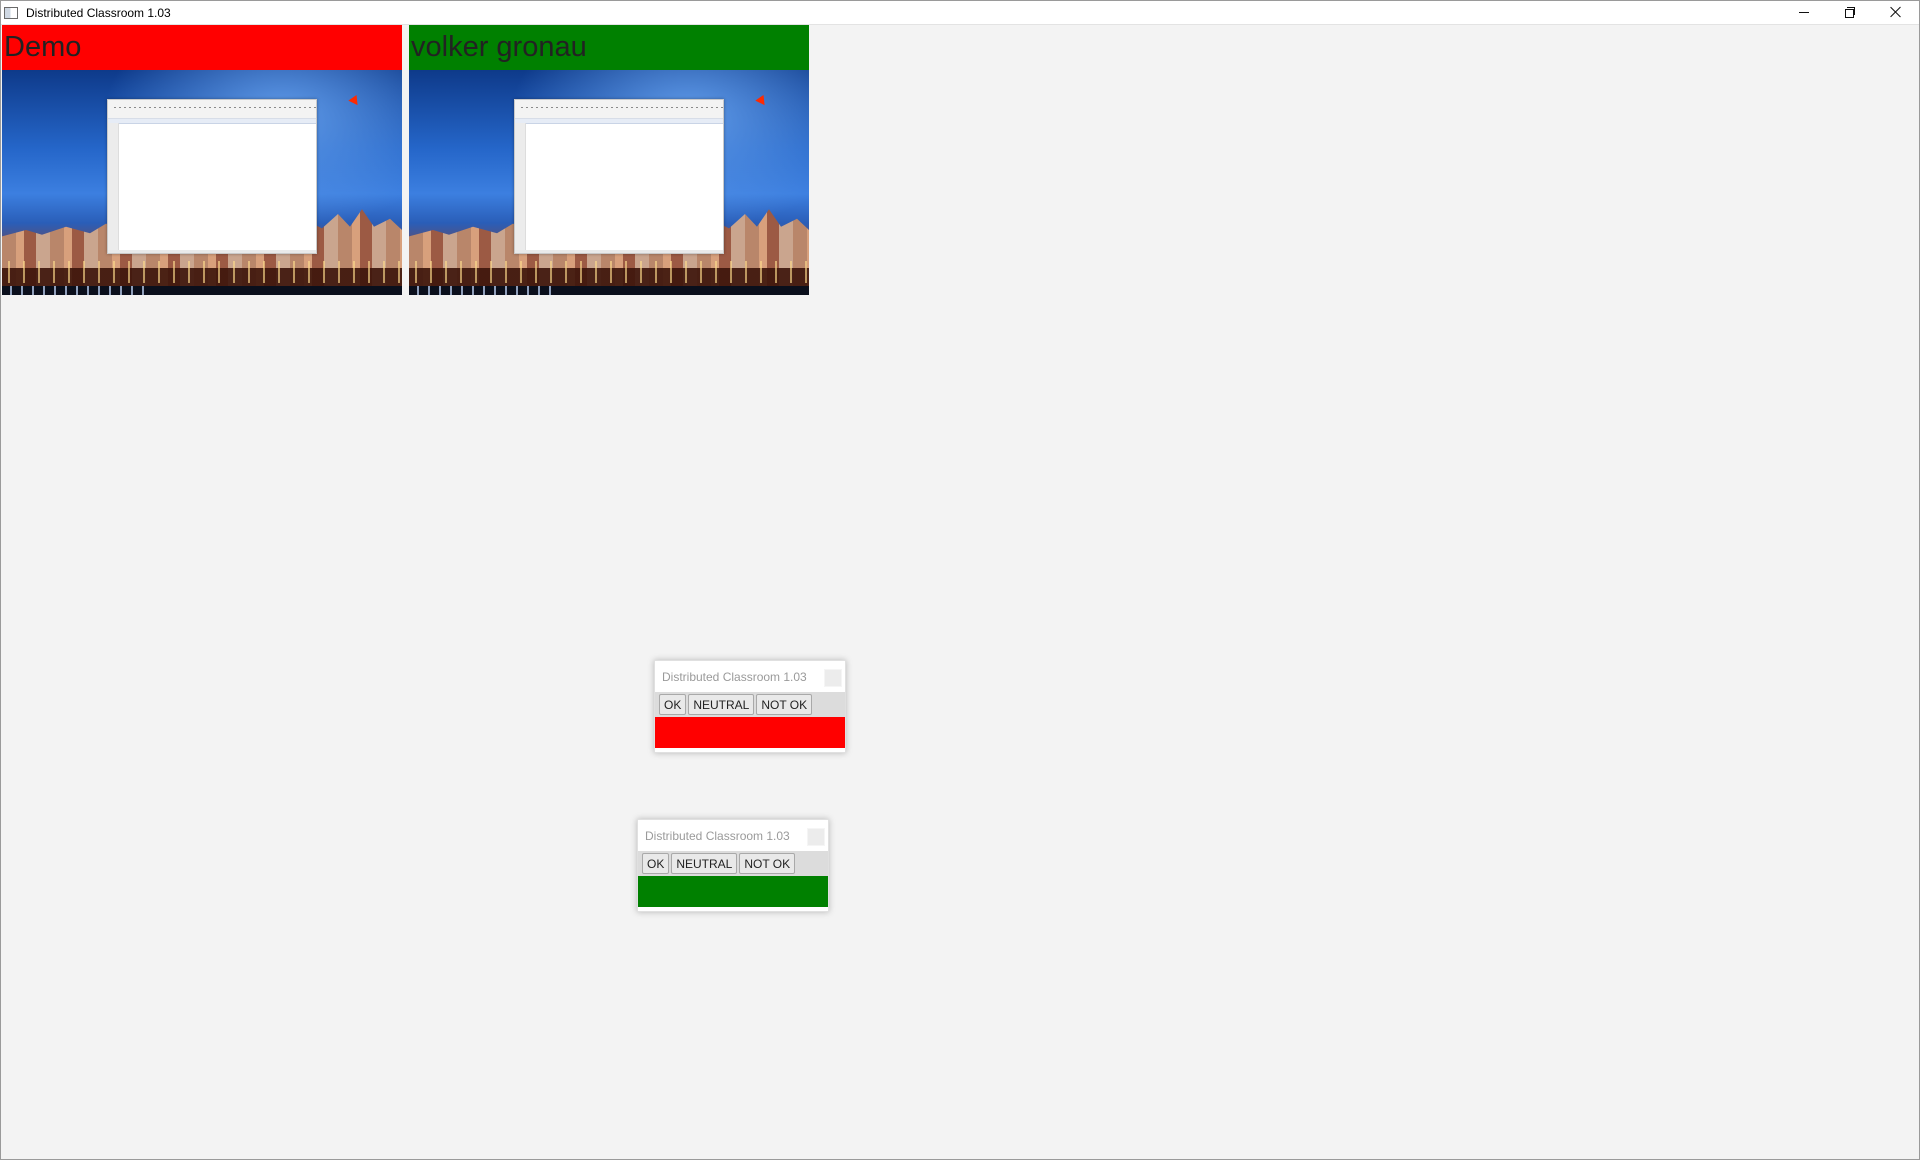 The width and height of the screenshot is (1920, 1160). I want to click on title-bar: Distributed Classroom 1.03, so click(960, 13).